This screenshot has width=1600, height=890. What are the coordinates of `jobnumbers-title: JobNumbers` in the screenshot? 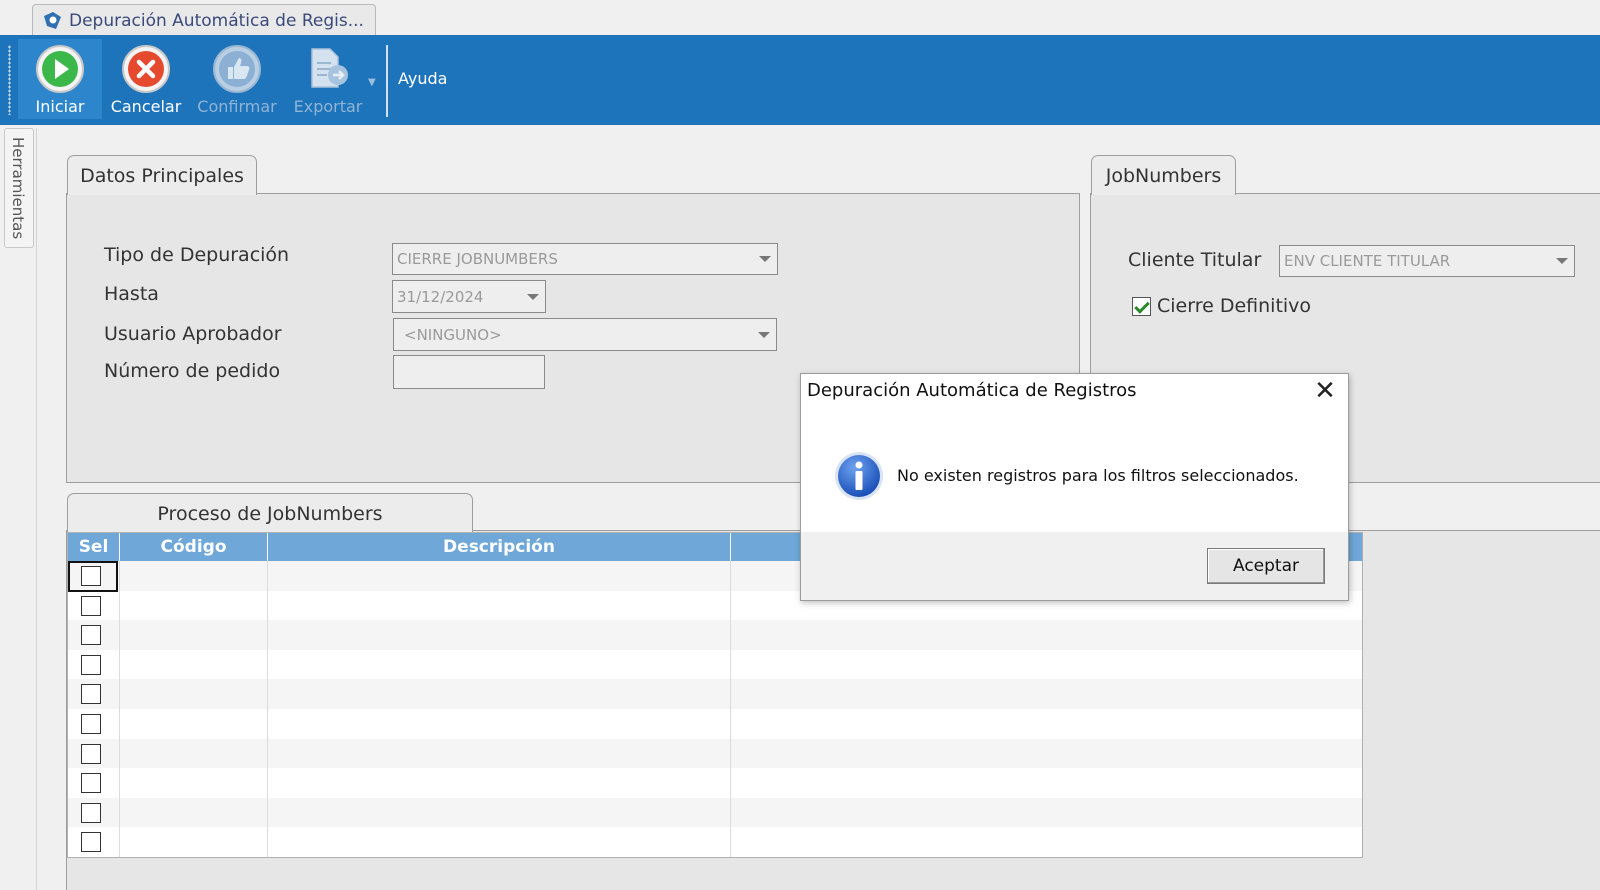 It's located at (1163, 175).